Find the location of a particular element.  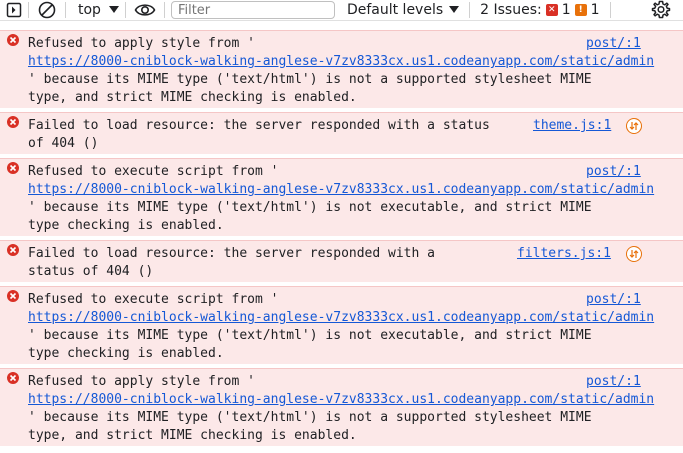

settings-button is located at coordinates (661, 10).